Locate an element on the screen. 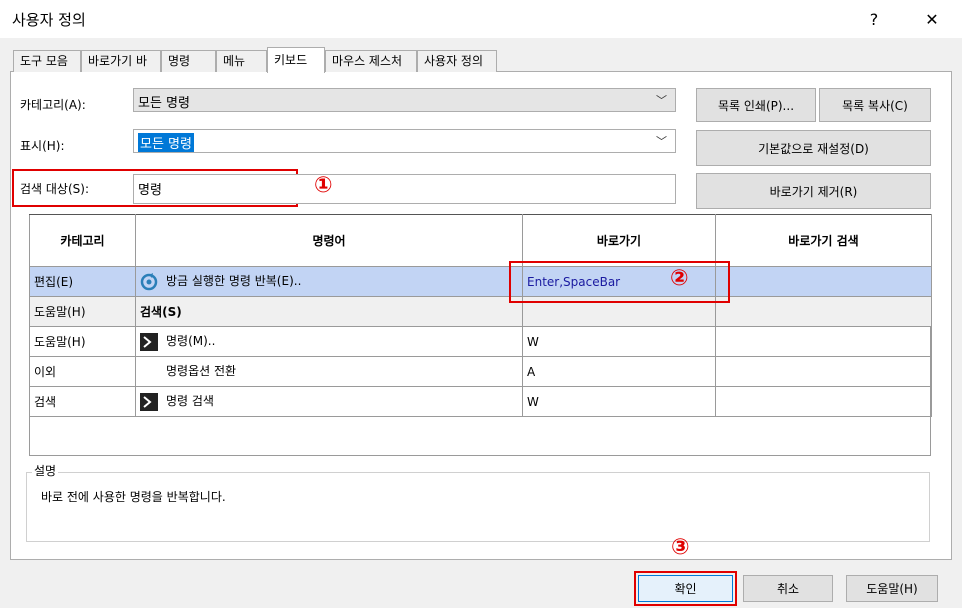  tab-custom: 사용자 정의 is located at coordinates (457, 61).